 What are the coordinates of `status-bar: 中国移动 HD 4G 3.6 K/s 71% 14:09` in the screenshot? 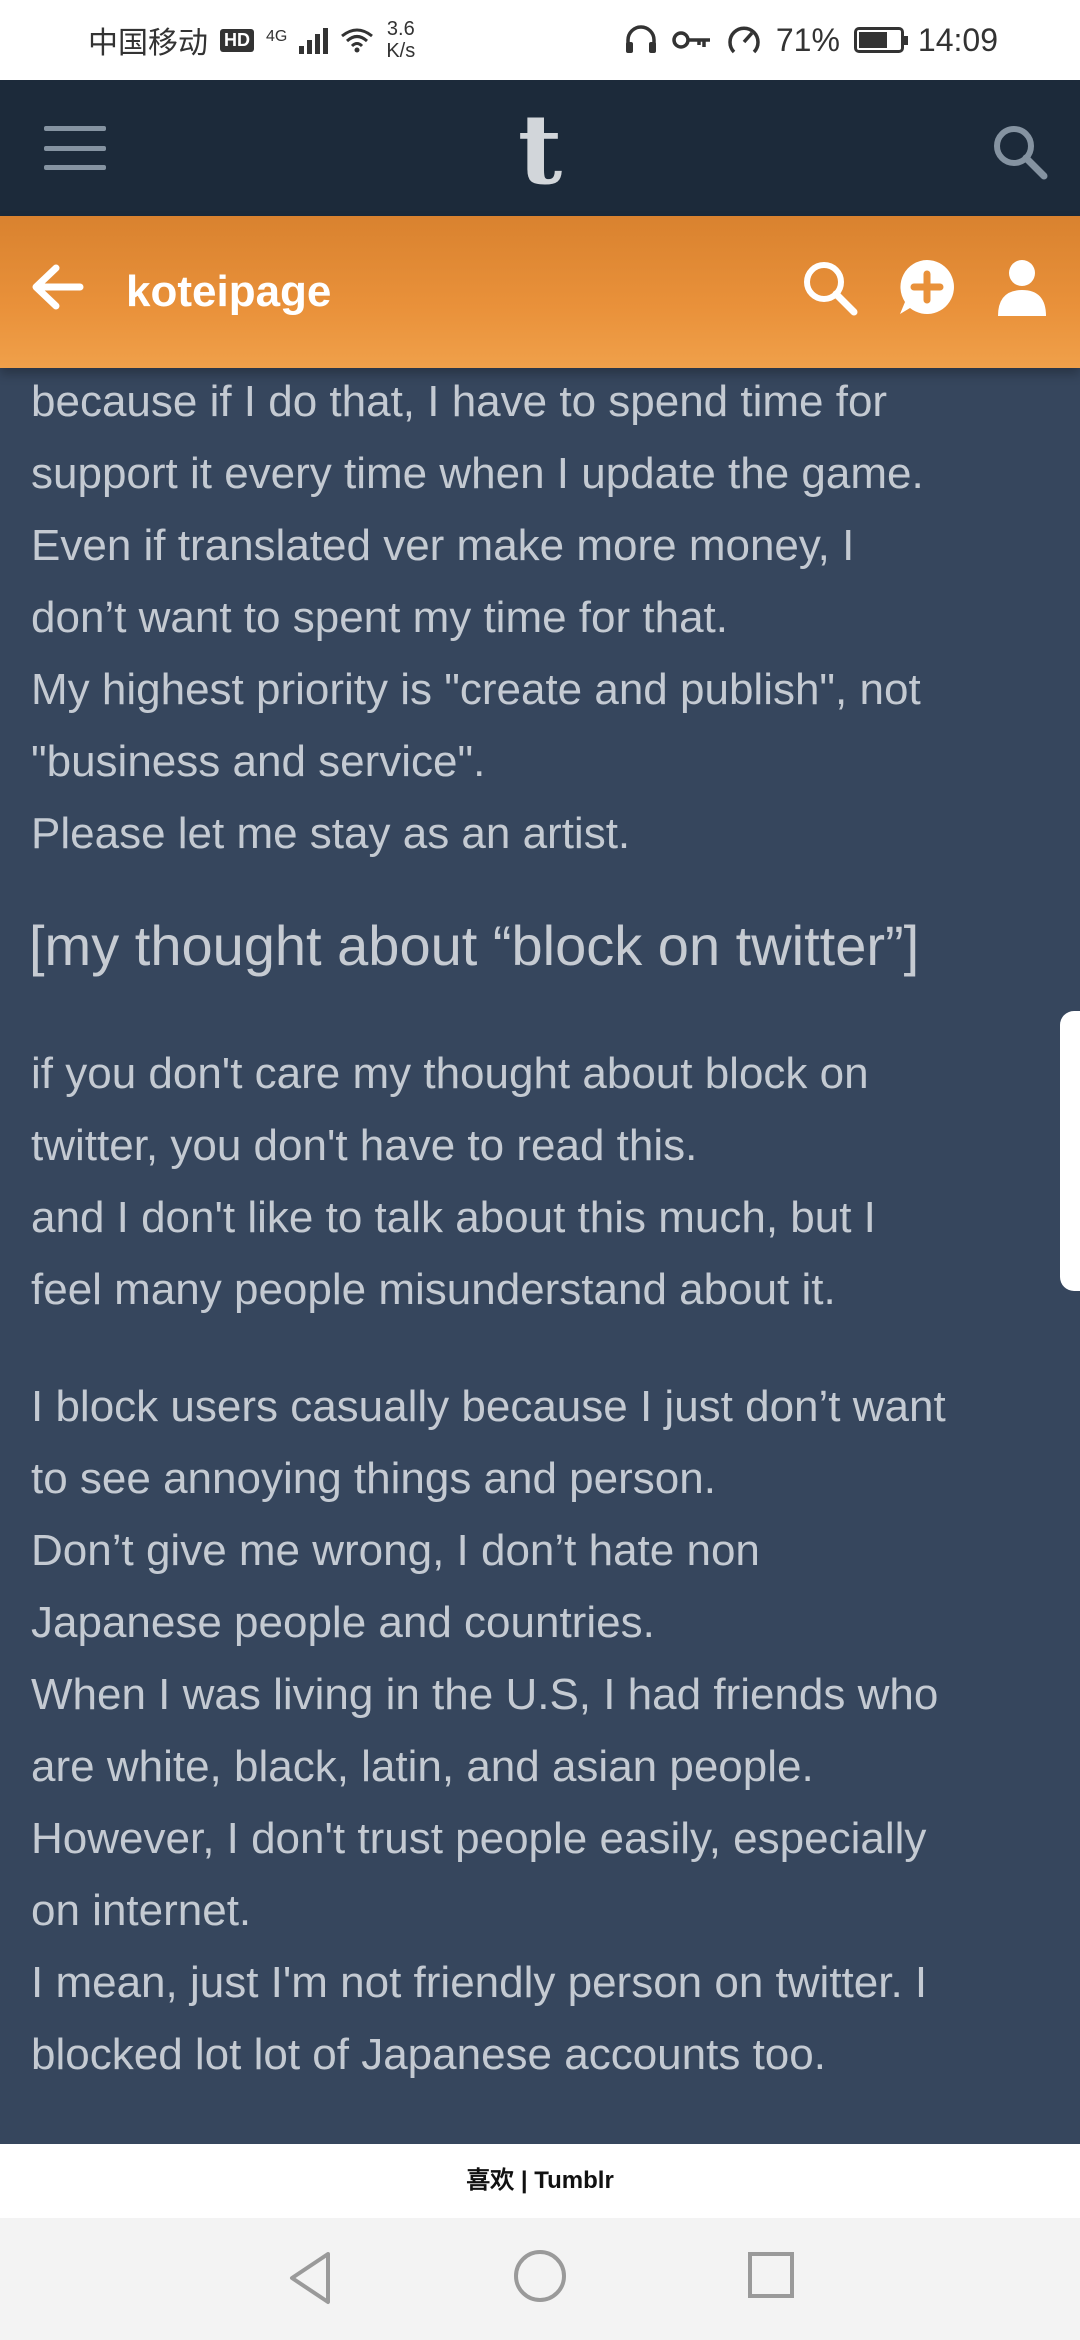 It's located at (540, 40).